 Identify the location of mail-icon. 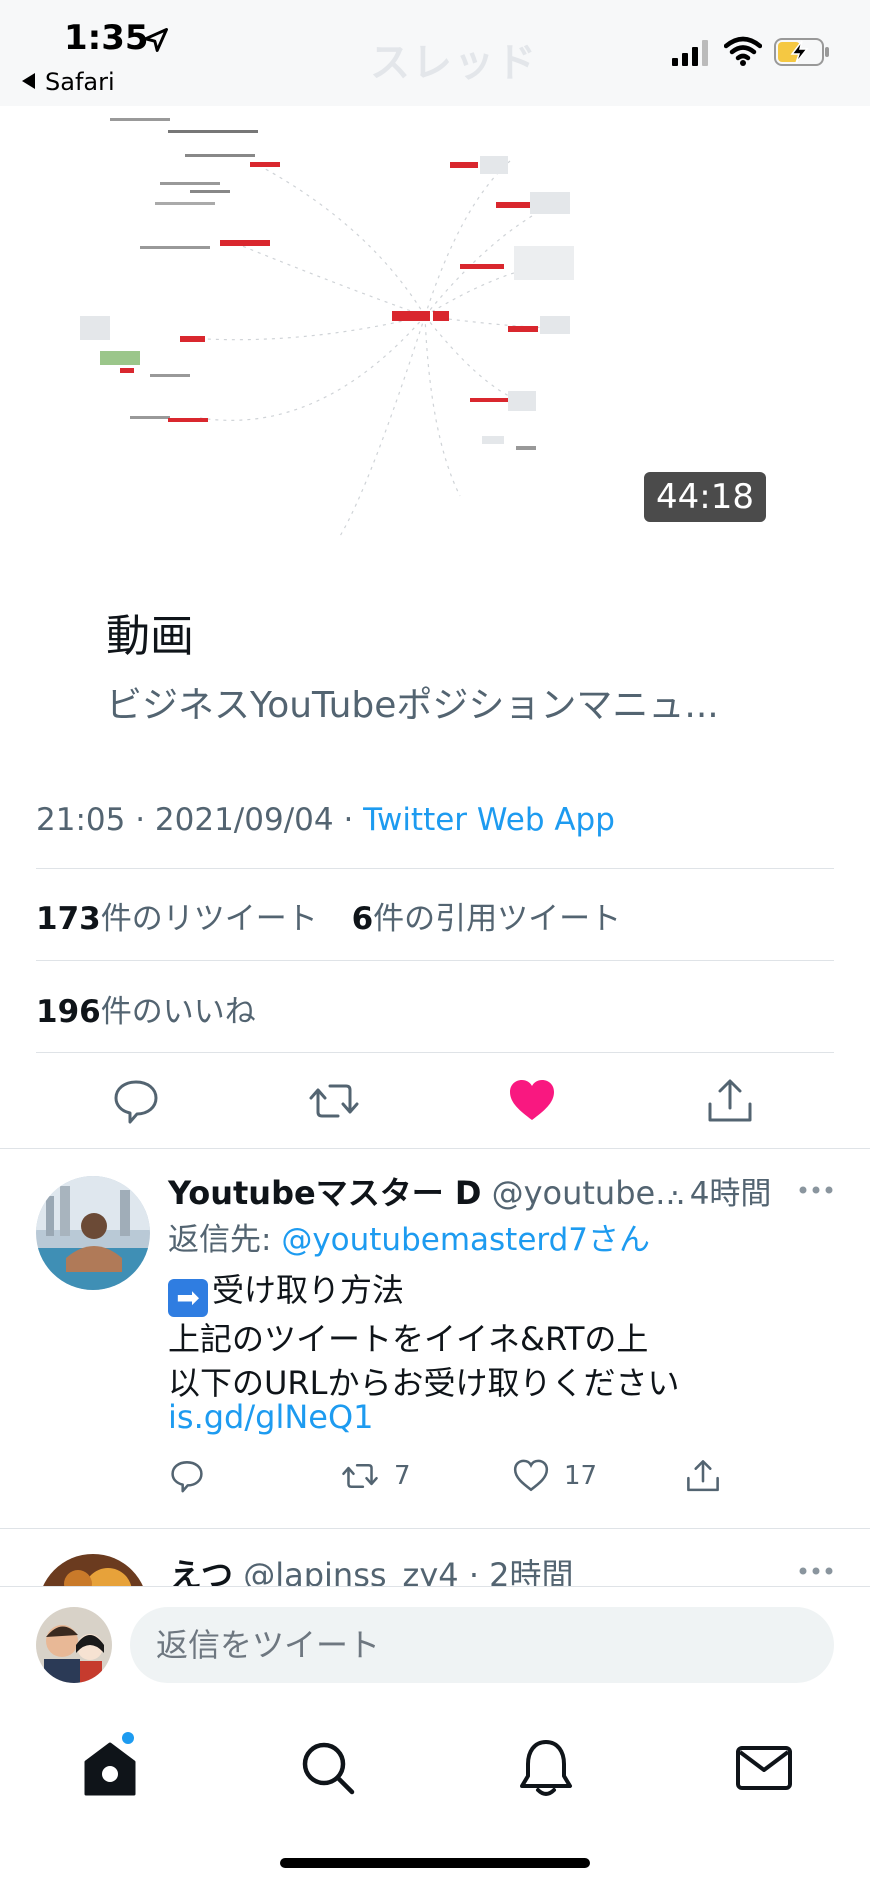
(764, 1768).